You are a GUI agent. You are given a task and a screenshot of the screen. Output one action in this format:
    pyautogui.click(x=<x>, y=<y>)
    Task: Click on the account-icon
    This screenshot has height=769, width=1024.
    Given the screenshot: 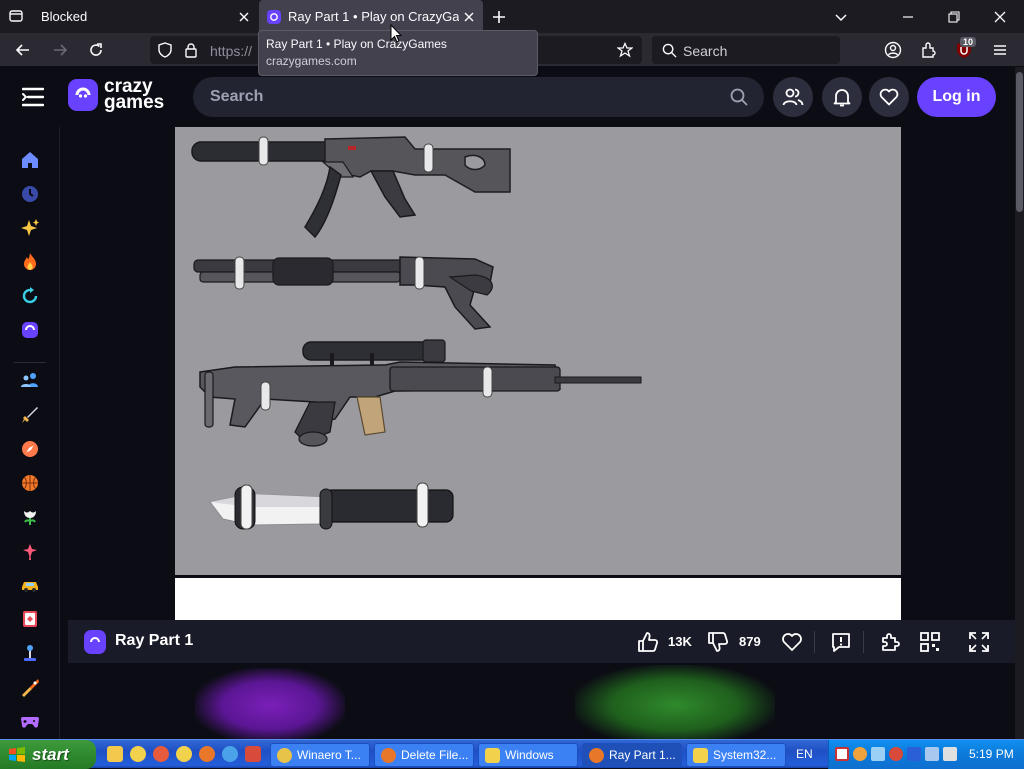 What is the action you would take?
    pyautogui.click(x=893, y=50)
    